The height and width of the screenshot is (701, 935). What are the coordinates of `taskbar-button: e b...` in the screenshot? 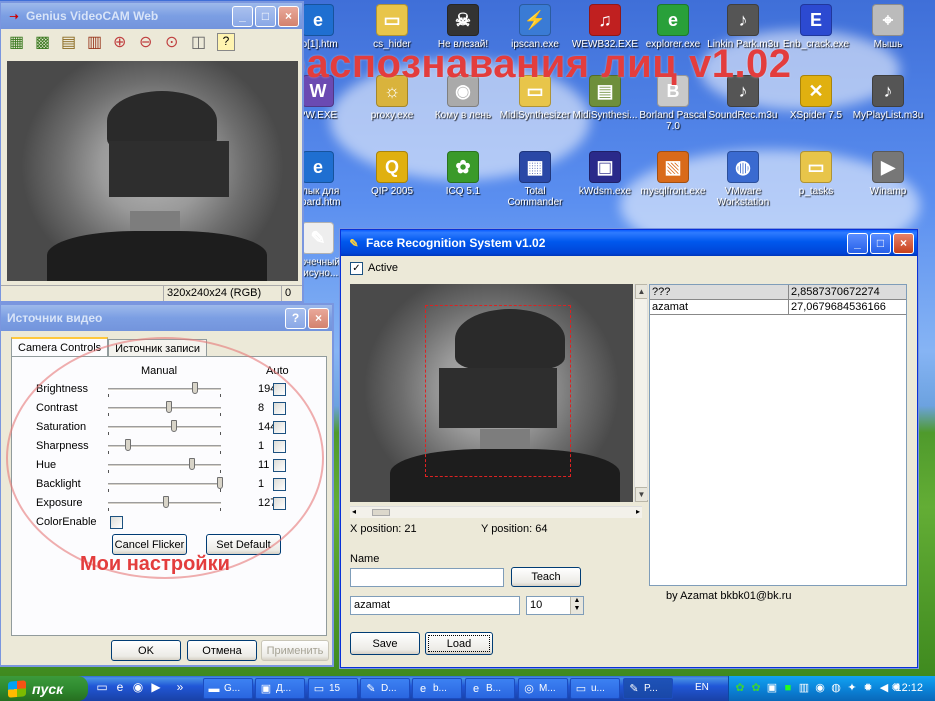 It's located at (437, 688).